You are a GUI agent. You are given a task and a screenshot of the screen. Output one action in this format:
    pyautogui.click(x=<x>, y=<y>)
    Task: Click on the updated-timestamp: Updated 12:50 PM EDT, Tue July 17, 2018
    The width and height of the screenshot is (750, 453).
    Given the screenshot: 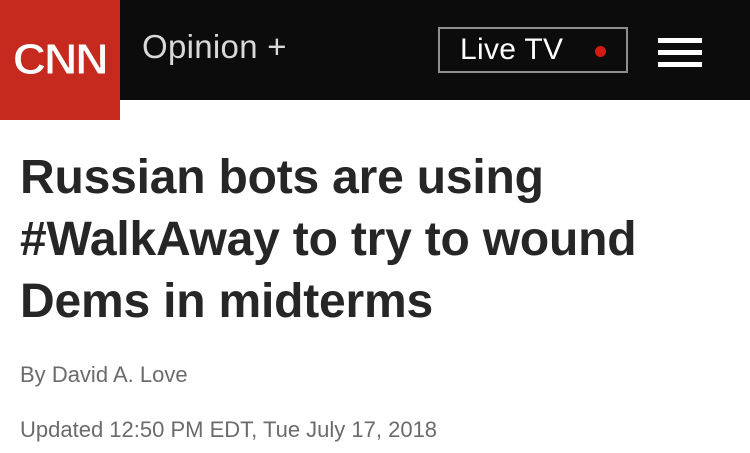 What is the action you would take?
    pyautogui.click(x=229, y=429)
    